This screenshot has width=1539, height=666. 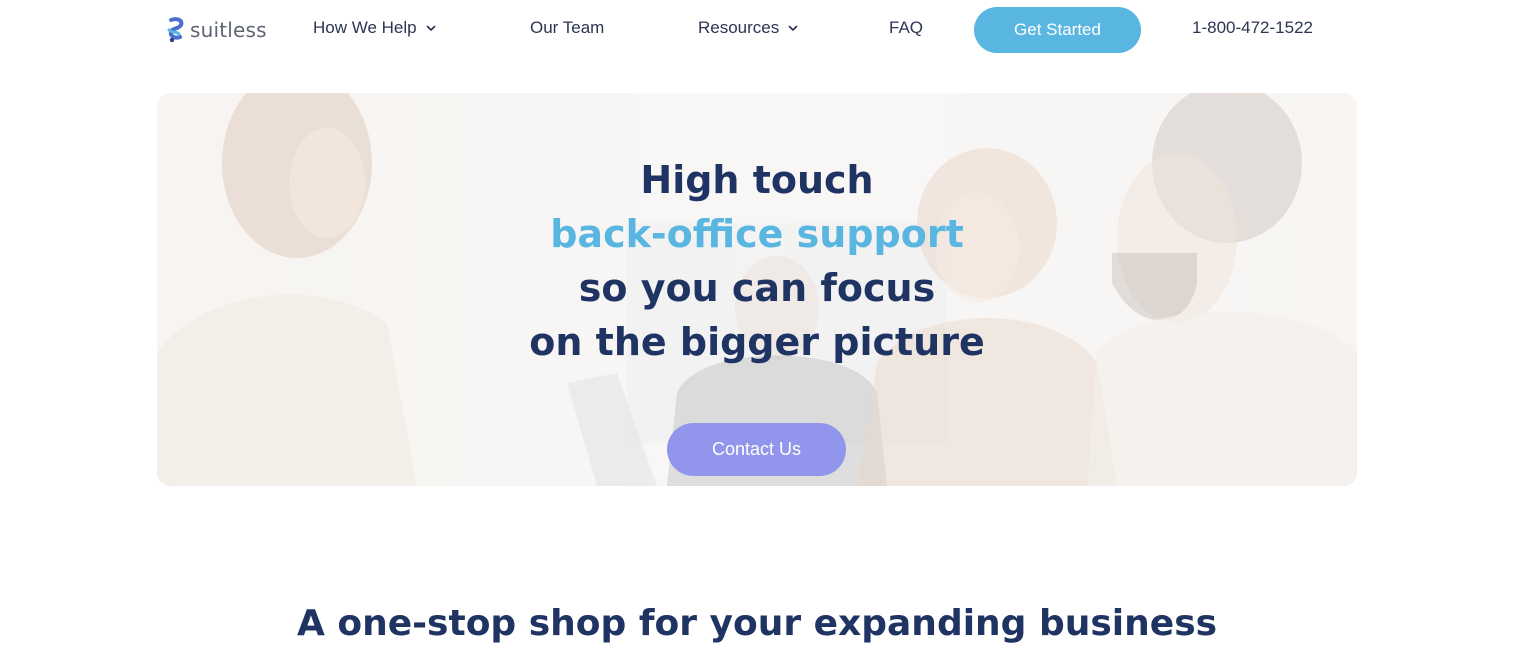 I want to click on hero-line-3: so you can focus, so click(x=757, y=288).